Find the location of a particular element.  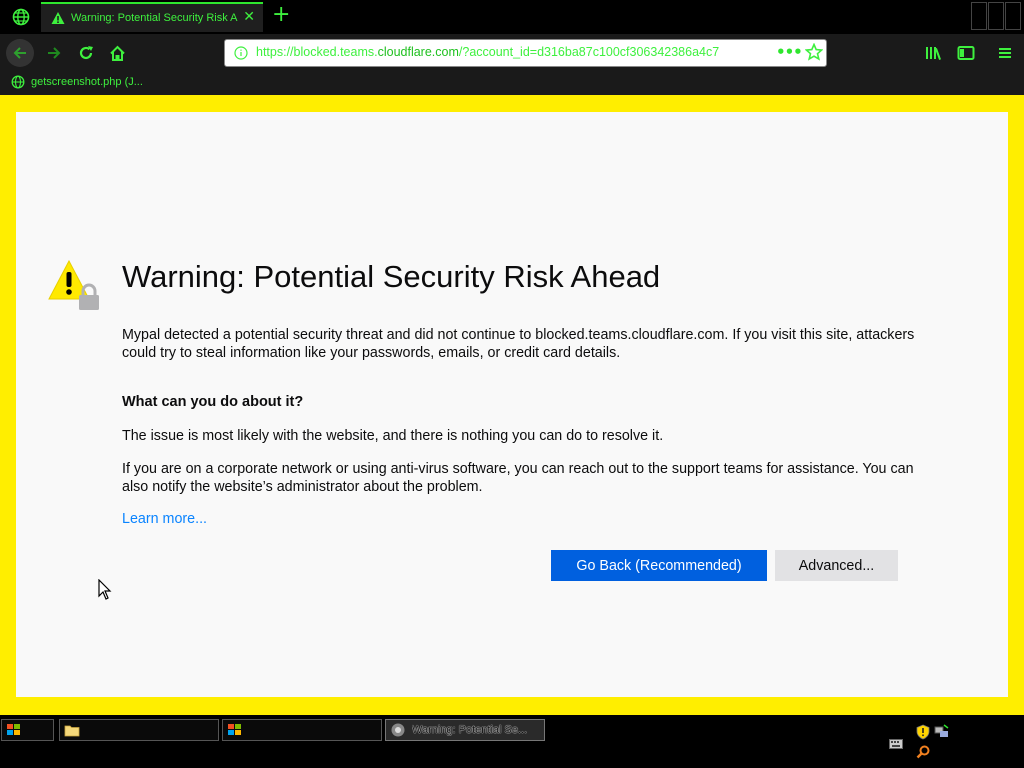

tab-active: Warning: Potential Security Risk A ✕ is located at coordinates (152, 17).